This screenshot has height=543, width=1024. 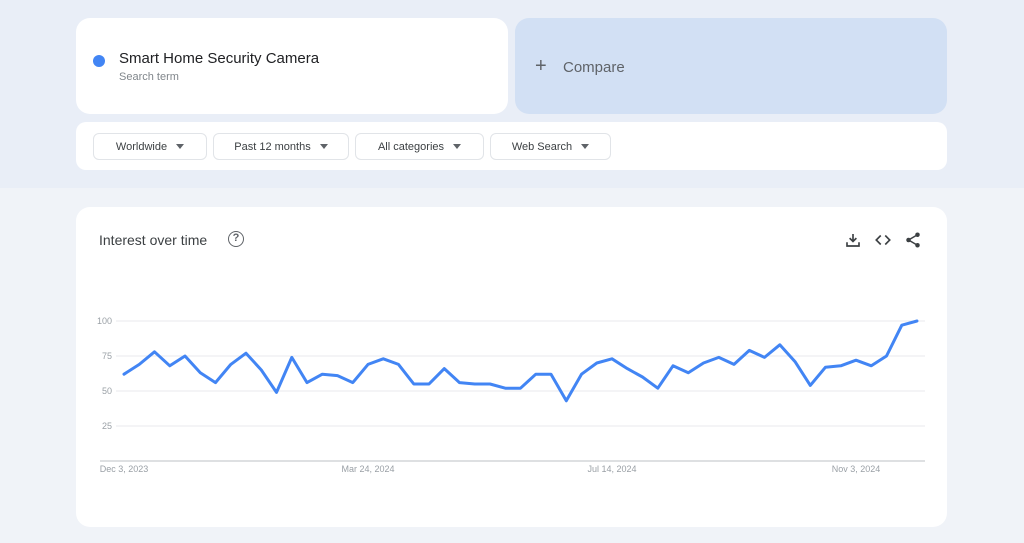 What do you see at coordinates (107, 426) in the screenshot?
I see `y-tick-label: 25` at bounding box center [107, 426].